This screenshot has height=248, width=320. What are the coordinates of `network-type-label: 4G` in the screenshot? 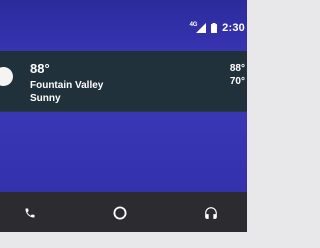 It's located at (193, 25).